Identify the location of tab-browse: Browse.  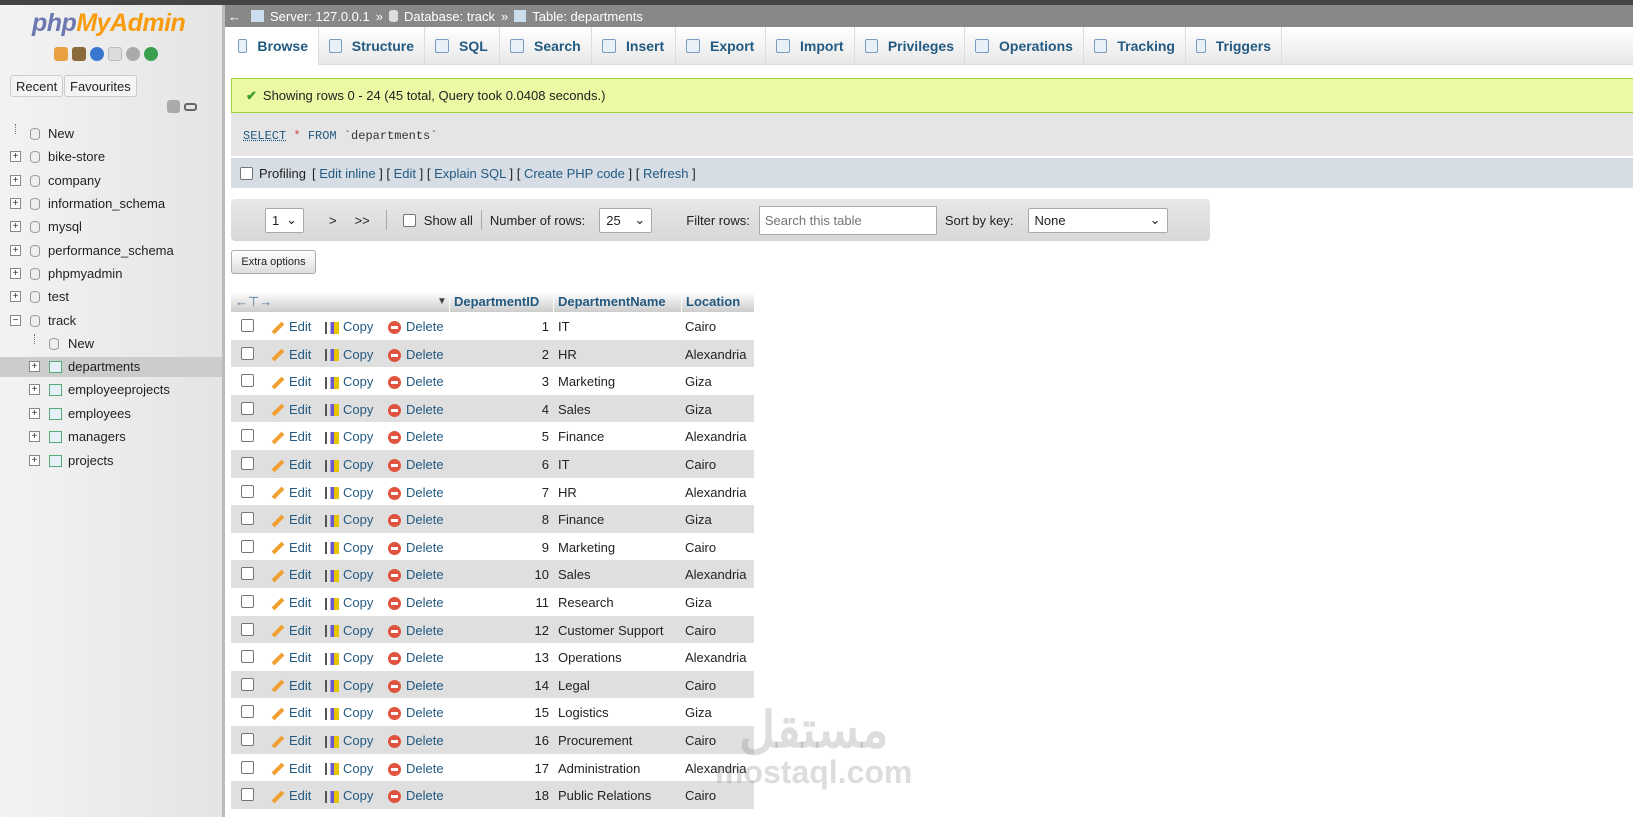
(273, 46).